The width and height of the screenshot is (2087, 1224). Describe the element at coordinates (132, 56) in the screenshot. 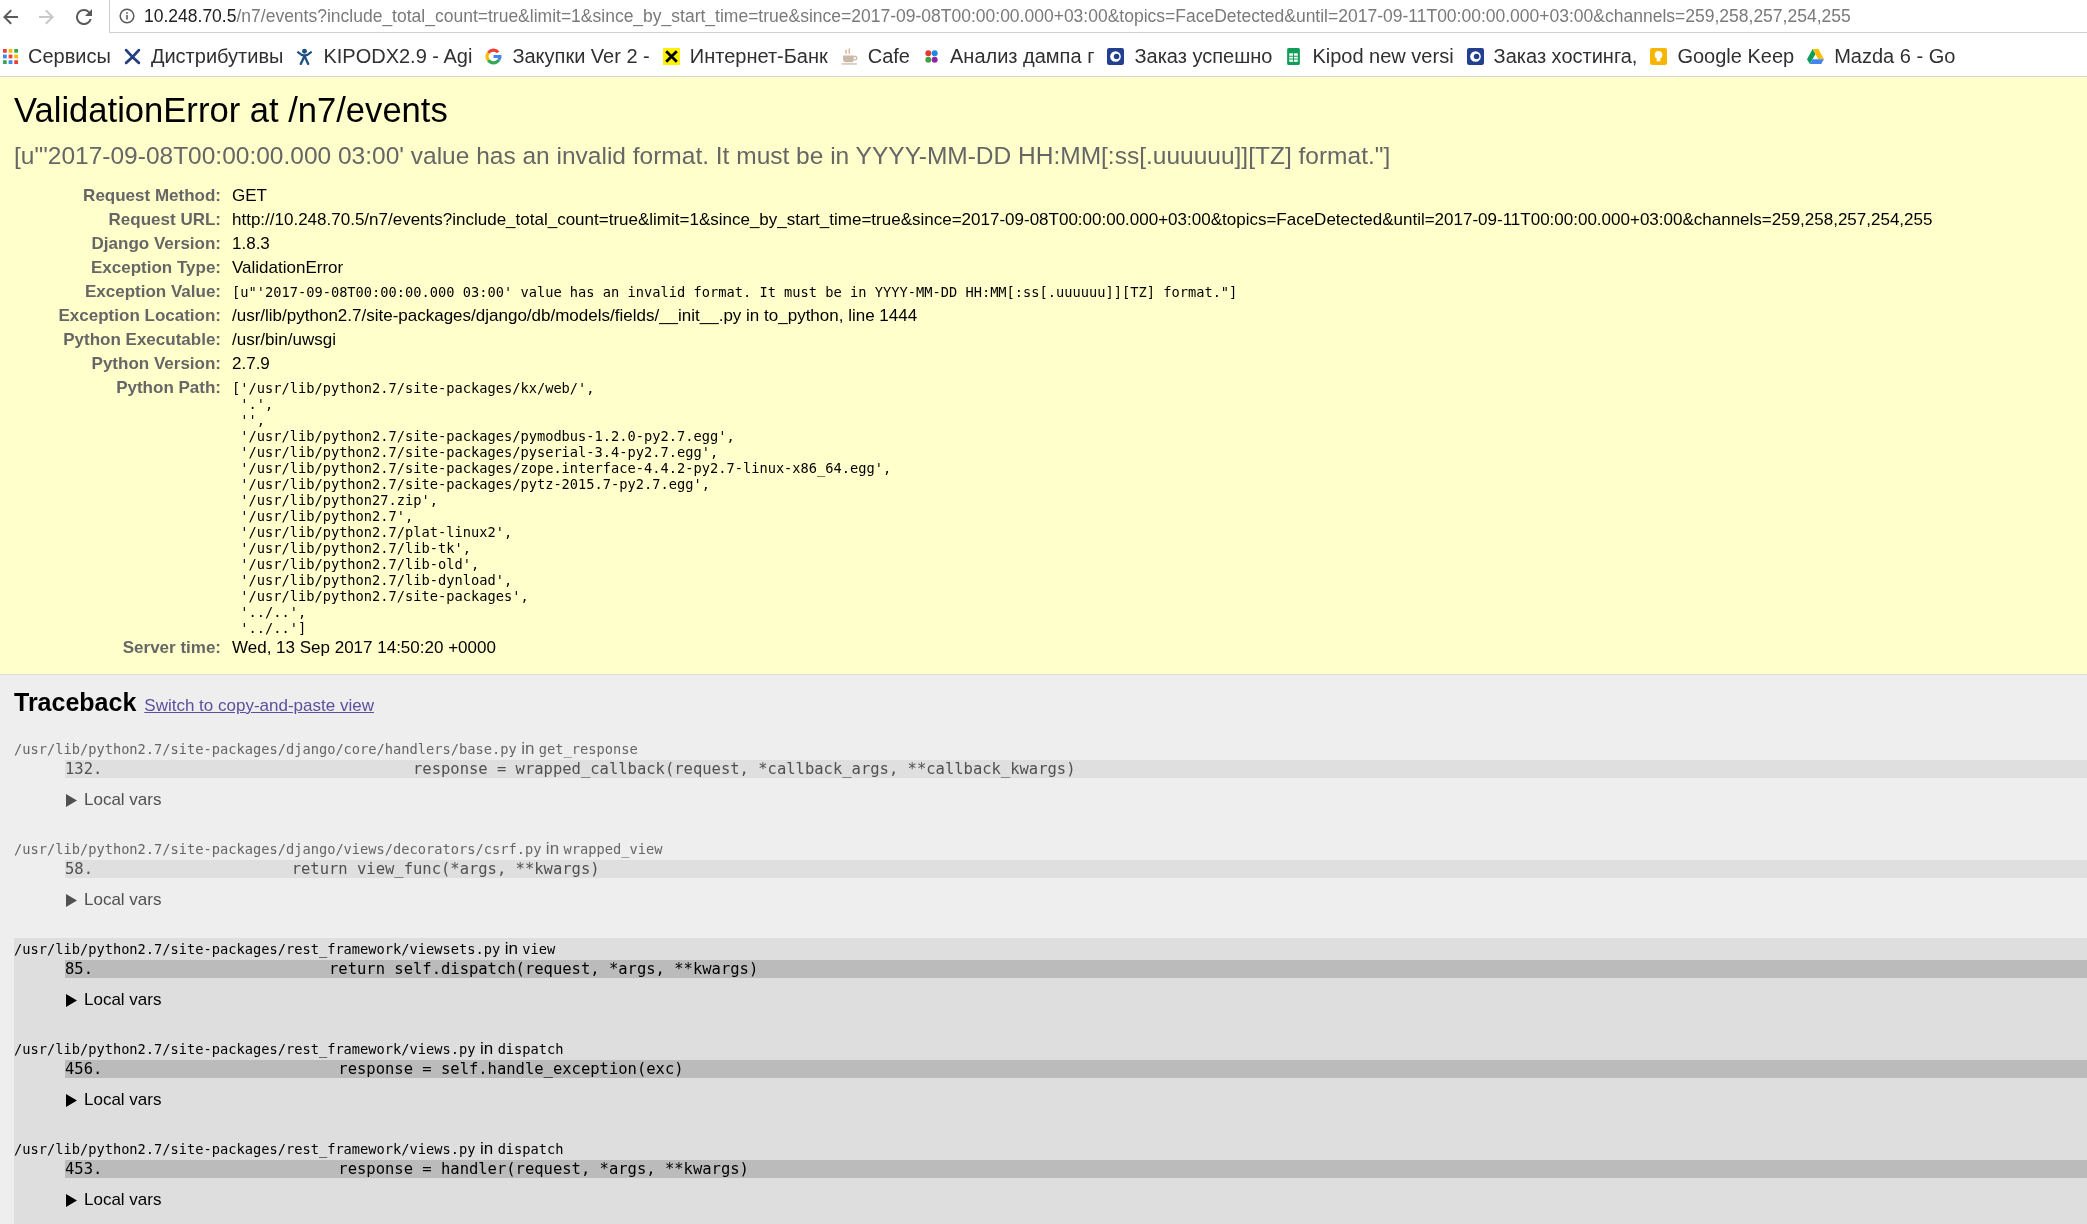

I see `crossed-lines-icon` at that location.